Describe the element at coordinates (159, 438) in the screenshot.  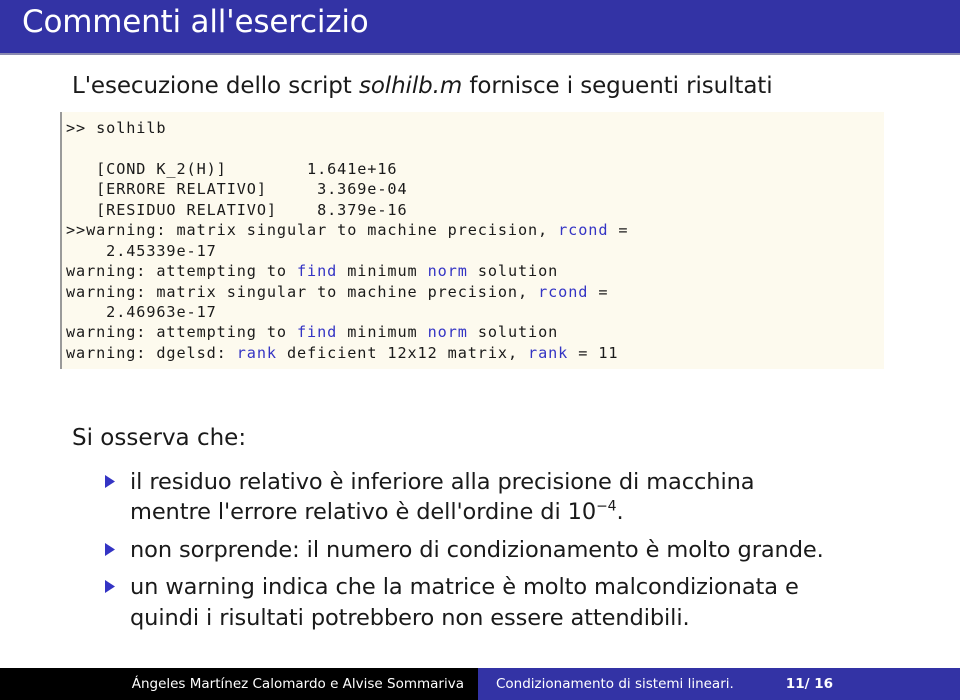
I see `observation-heading: Si osserva che:` at that location.